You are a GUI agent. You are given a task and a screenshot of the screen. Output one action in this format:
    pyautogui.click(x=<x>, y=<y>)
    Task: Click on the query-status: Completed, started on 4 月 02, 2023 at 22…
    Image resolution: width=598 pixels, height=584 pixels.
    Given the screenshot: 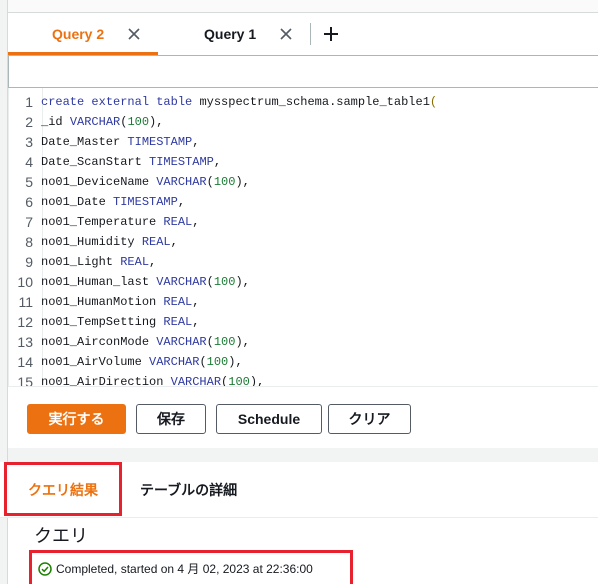 What is the action you would take?
    pyautogui.click(x=175, y=568)
    